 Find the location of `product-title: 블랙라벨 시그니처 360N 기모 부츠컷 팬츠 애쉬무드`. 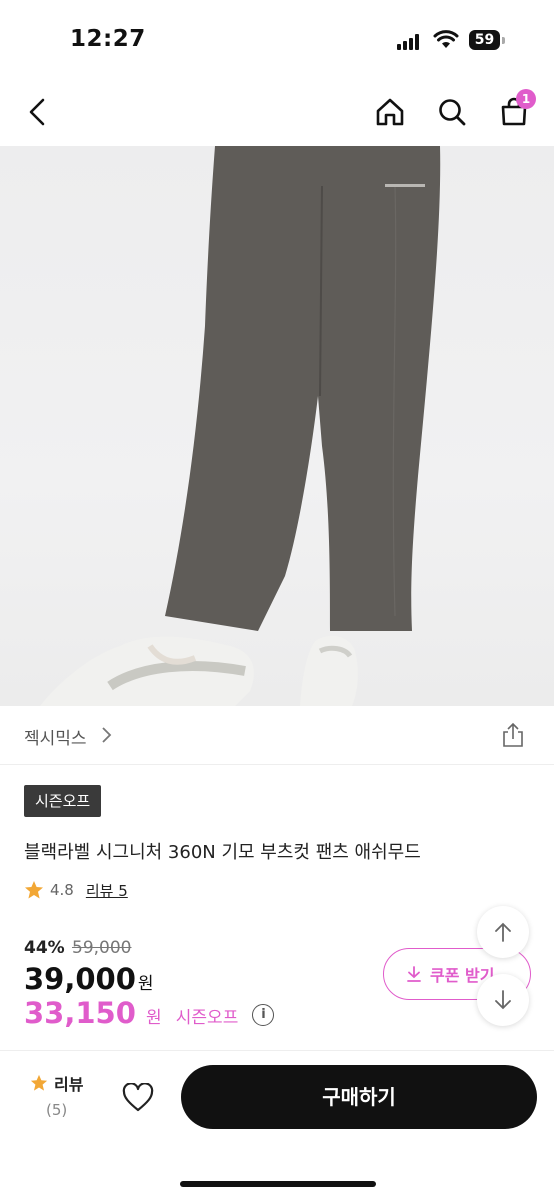

product-title: 블랙라벨 시그니처 360N 기모 부츠컷 팬츠 애쉬무드 is located at coordinates (222, 852).